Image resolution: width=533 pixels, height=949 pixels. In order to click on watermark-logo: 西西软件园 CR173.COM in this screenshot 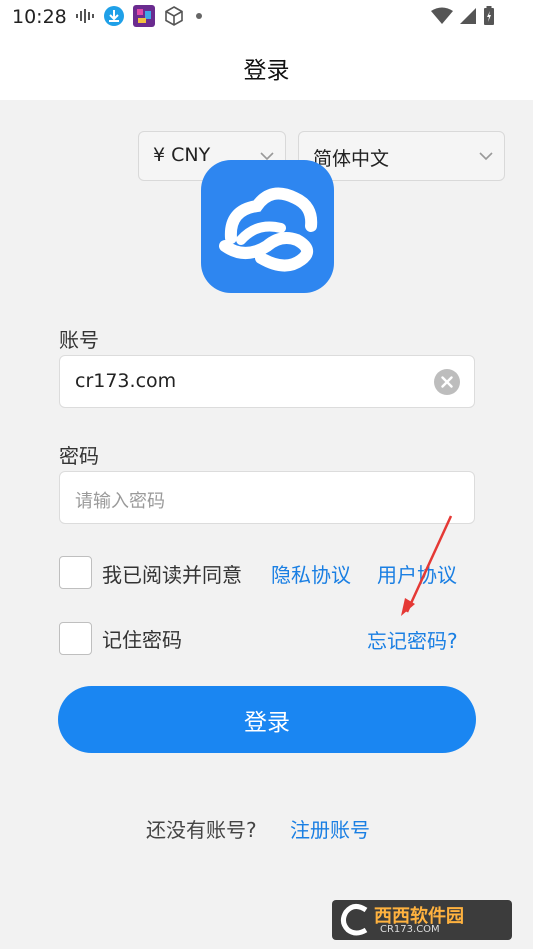, I will do `click(422, 920)`.